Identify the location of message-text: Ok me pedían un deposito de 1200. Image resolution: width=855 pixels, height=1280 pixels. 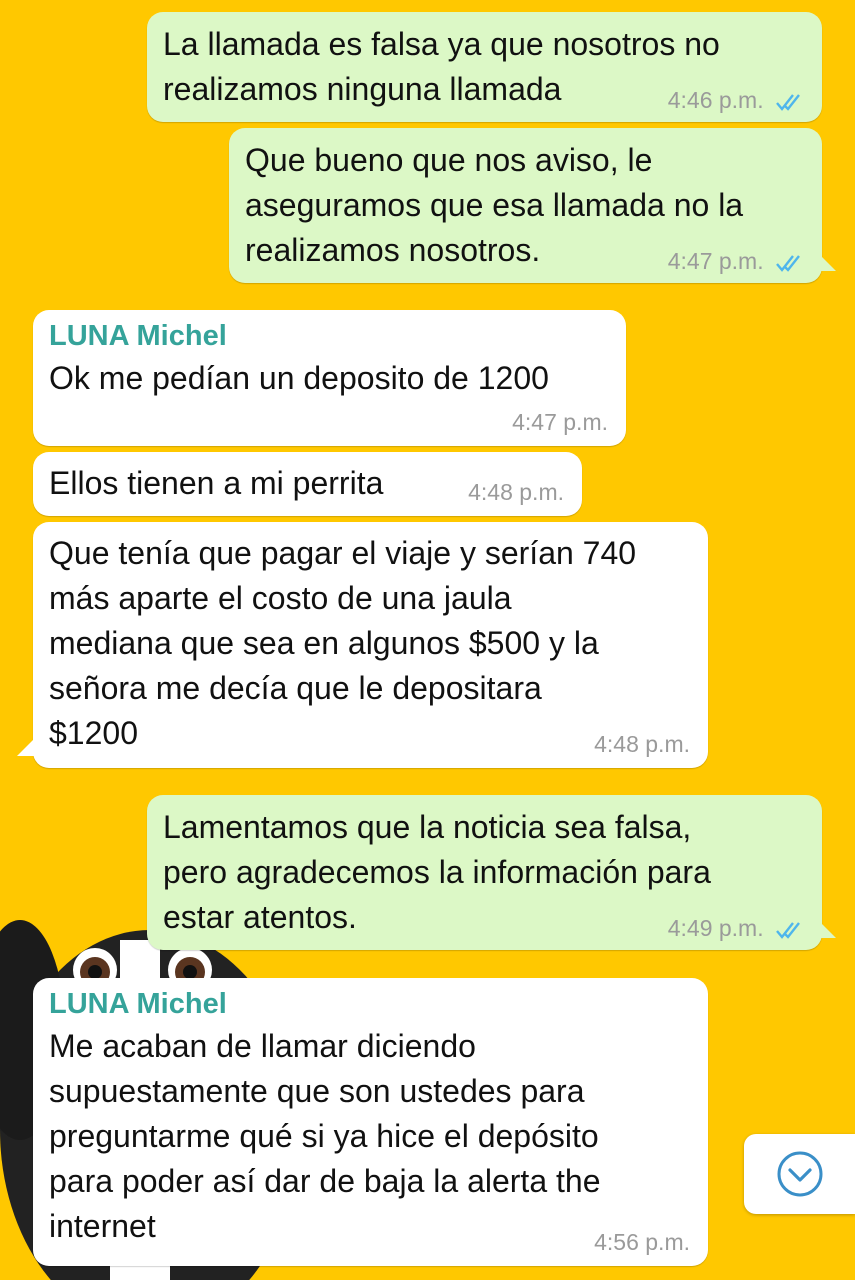
(299, 378).